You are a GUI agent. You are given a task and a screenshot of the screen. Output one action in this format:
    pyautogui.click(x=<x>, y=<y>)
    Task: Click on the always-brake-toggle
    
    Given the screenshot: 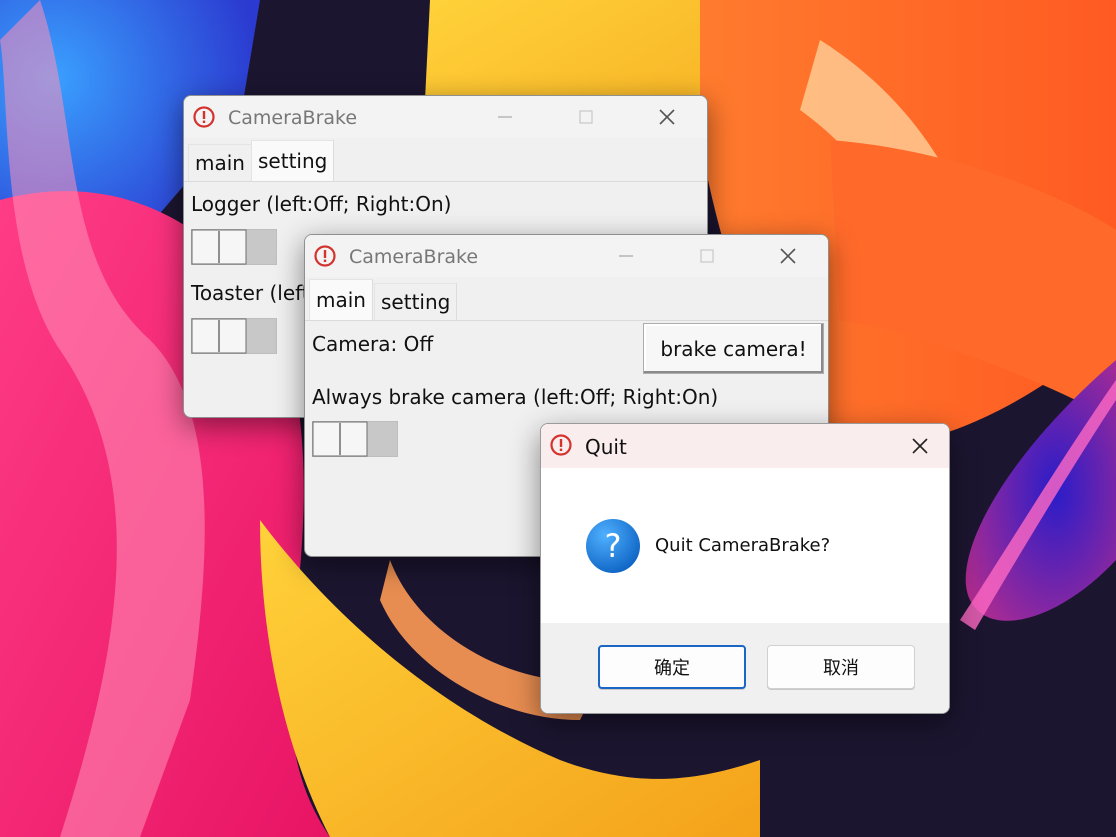 What is the action you would take?
    pyautogui.click(x=355, y=439)
    